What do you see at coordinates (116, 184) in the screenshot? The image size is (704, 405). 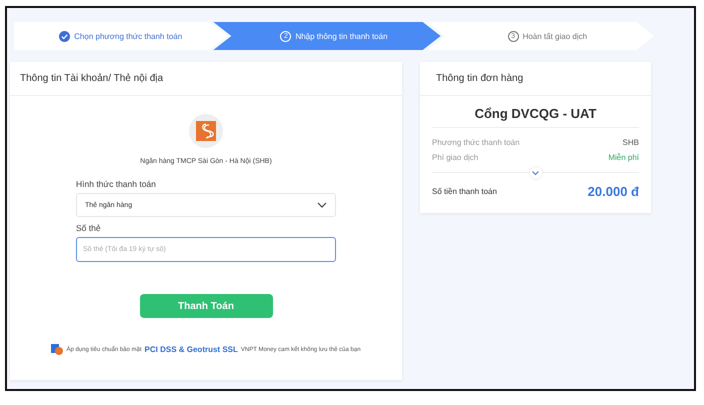 I see `field-label: Hình thức thanh toán` at bounding box center [116, 184].